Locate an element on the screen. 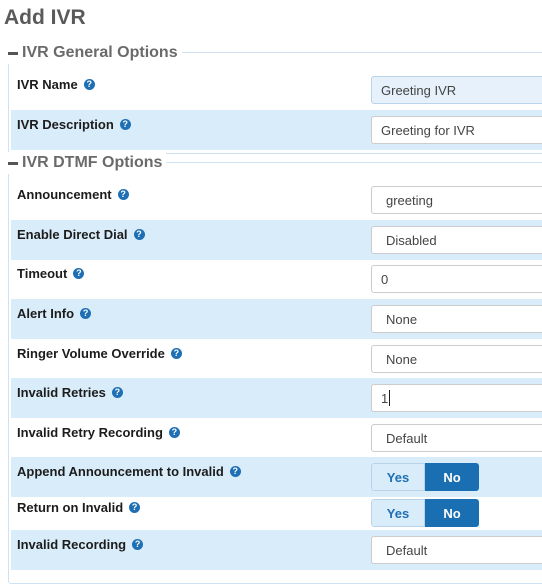  alert-info-label-wrap: Alert Info ? is located at coordinates (54, 313).